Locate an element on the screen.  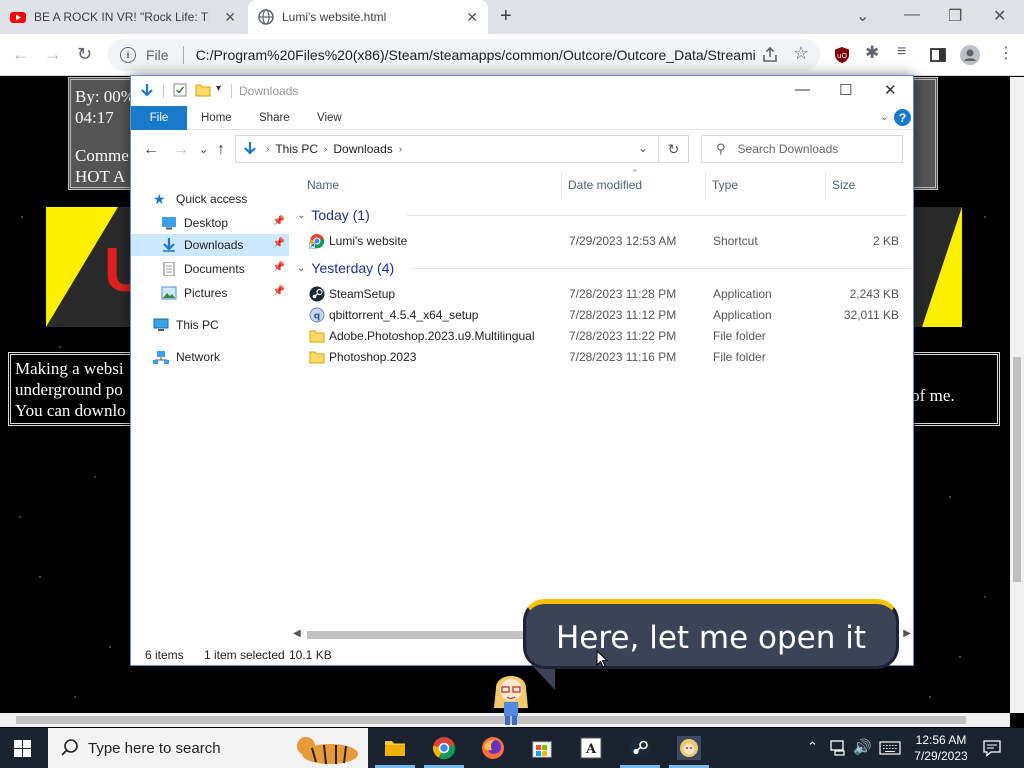
tiger-search-highlight-icon is located at coordinates (328, 748).